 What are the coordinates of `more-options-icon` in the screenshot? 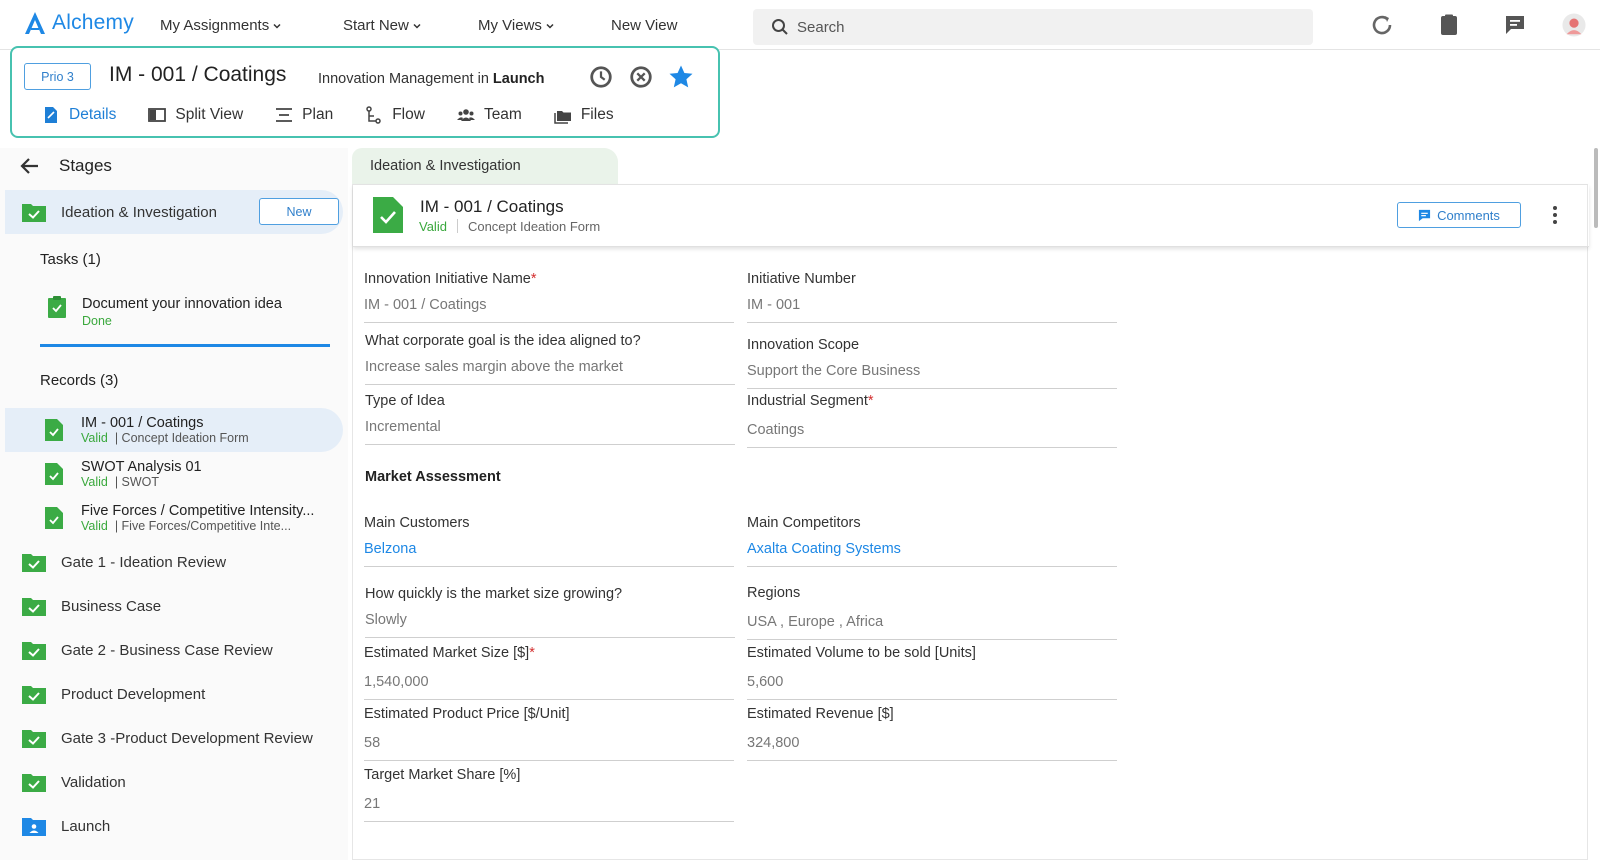 It's located at (1555, 215).